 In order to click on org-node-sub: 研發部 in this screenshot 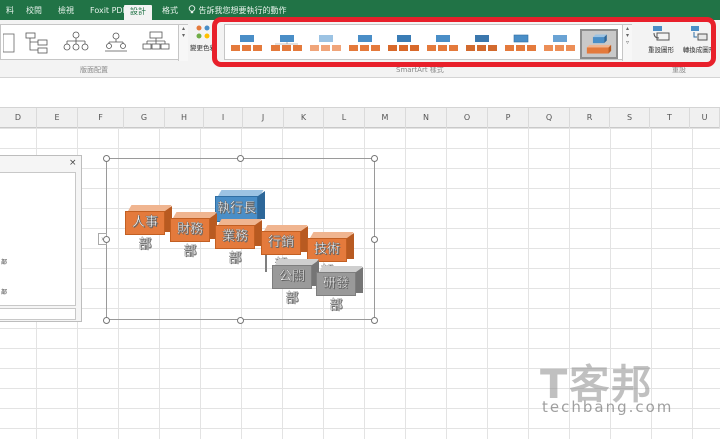, I will do `click(339, 289)`.